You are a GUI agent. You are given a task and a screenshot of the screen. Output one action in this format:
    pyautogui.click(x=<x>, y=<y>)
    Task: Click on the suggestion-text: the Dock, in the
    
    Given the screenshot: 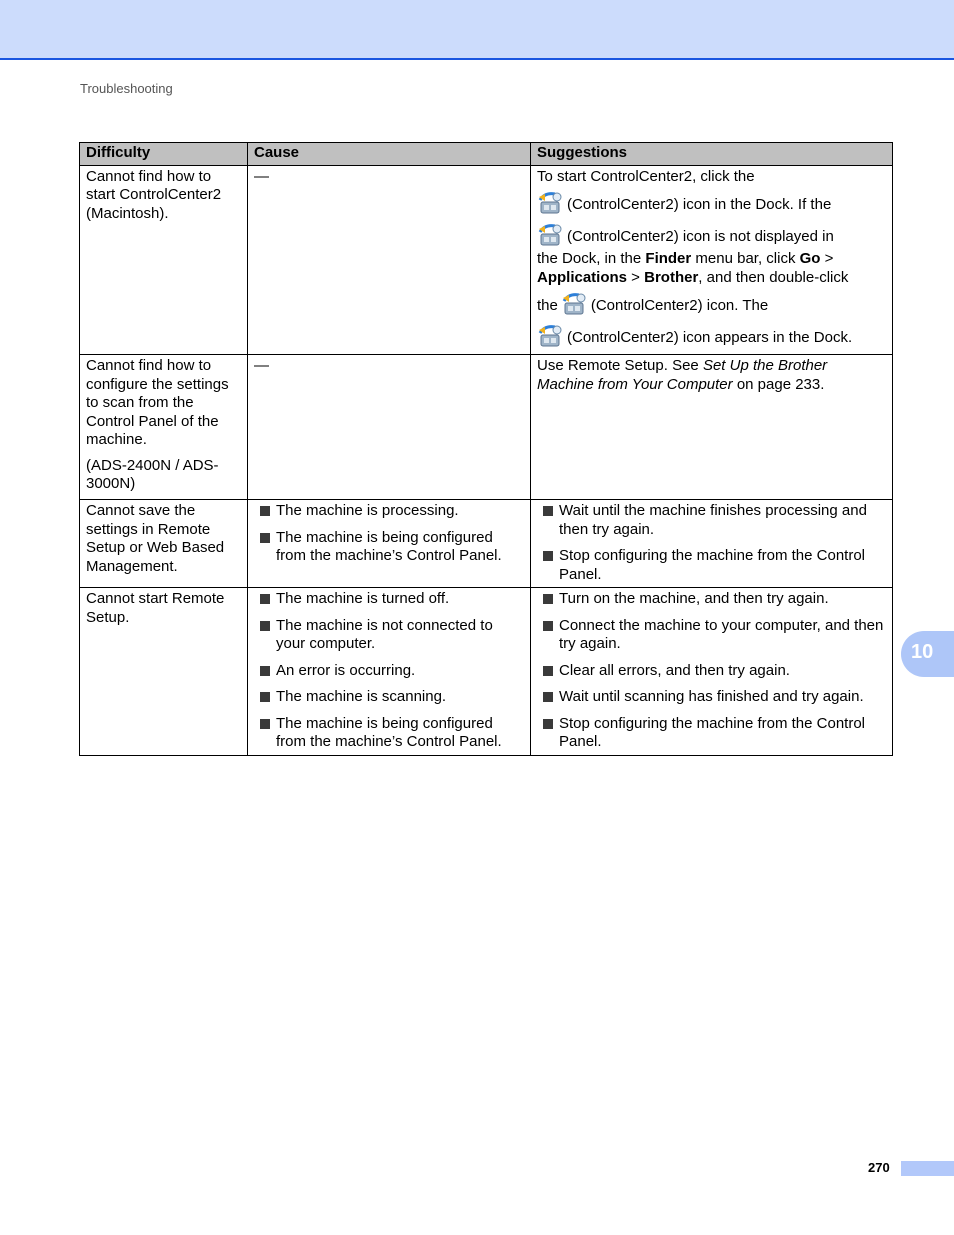 What is the action you would take?
    pyautogui.click(x=591, y=258)
    